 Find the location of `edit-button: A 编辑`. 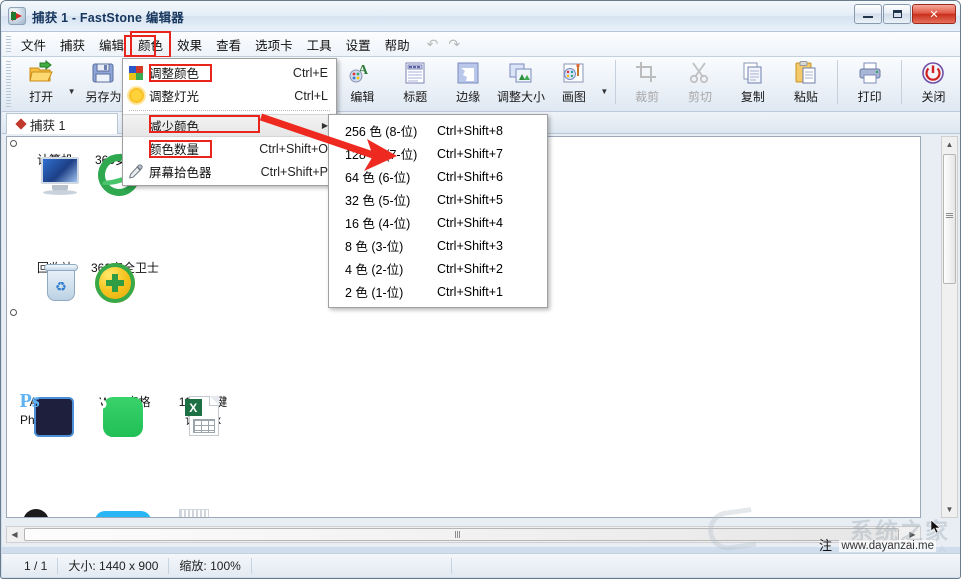

edit-button: A 编辑 is located at coordinates (362, 82).